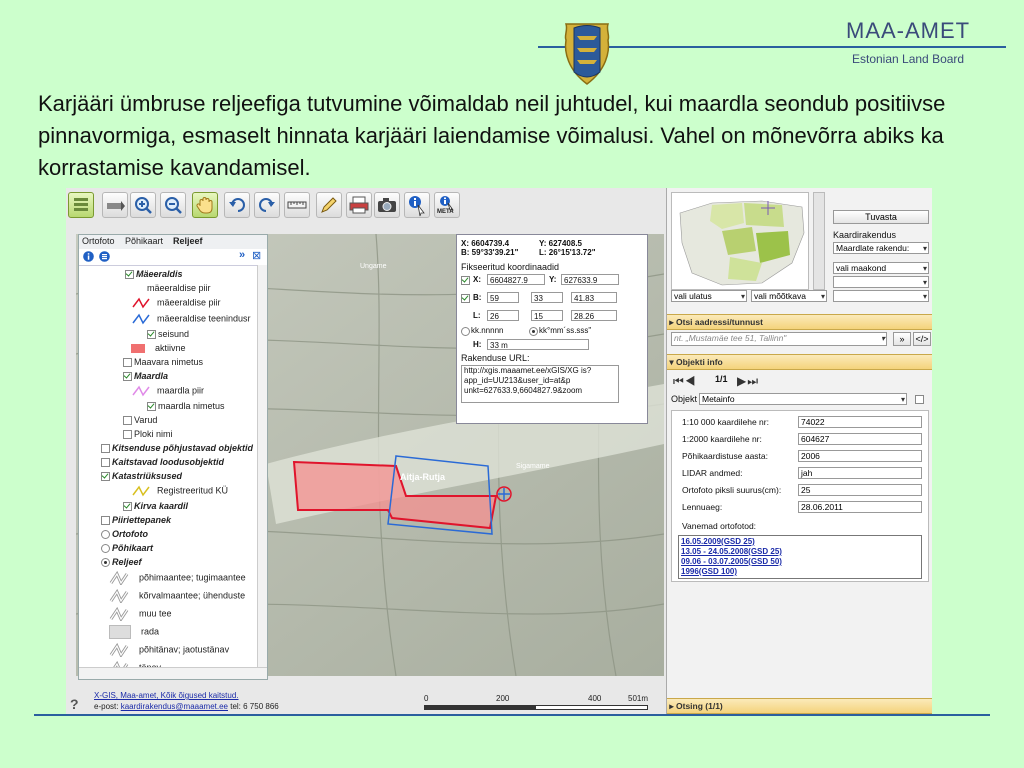 Image resolution: width=1024 pixels, height=768 pixels. I want to click on list-icon, so click(104, 256).